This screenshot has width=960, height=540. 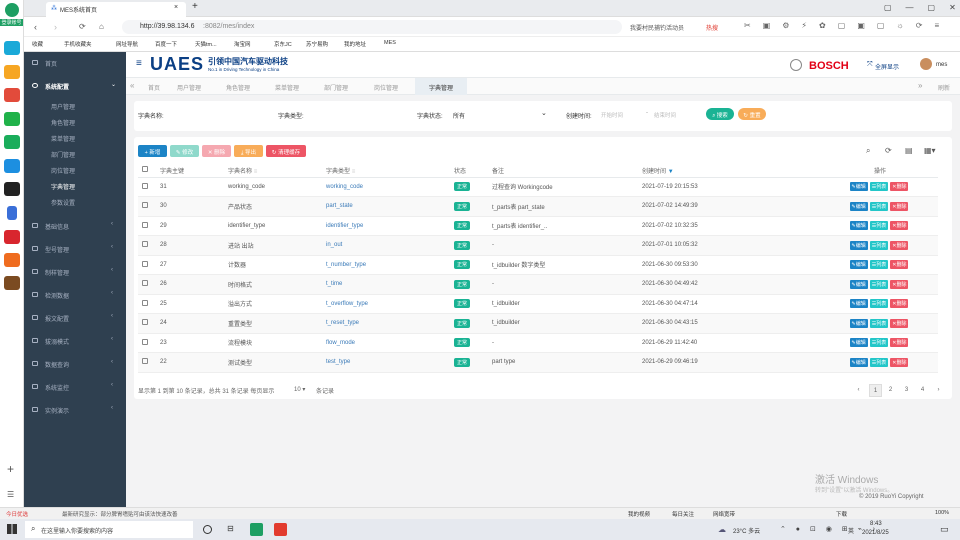 I want to click on add-app-icon: +, so click(x=10, y=469).